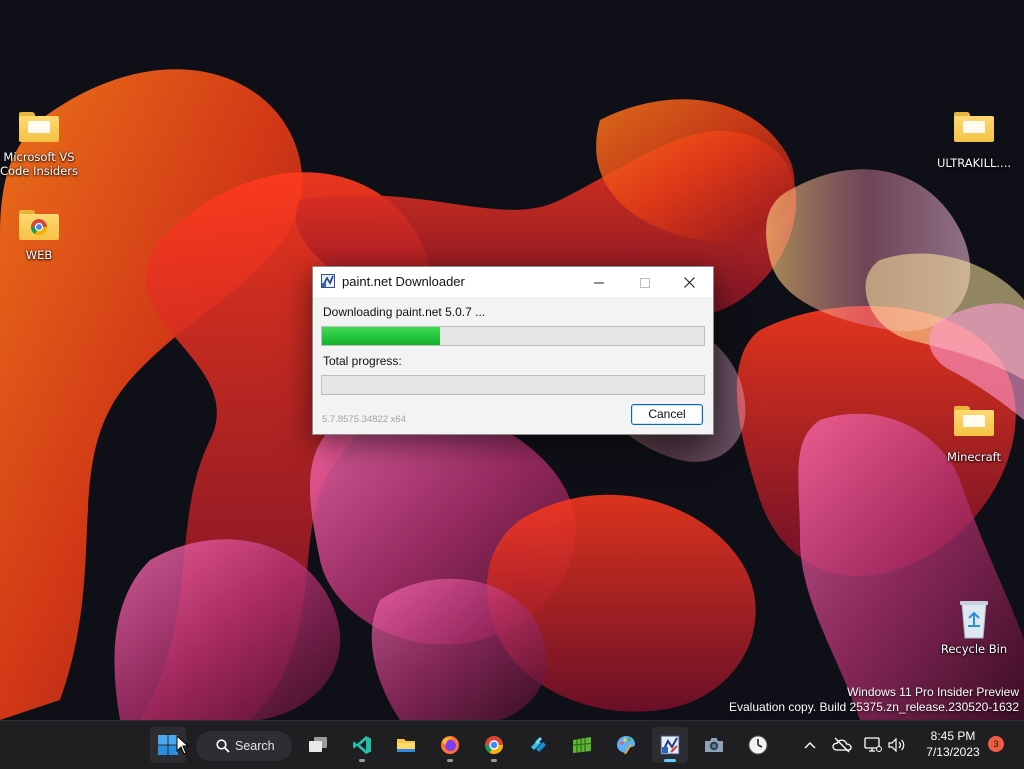  Describe the element at coordinates (974, 649) in the screenshot. I see `desktop-icon-label: Recycle Bin` at that location.